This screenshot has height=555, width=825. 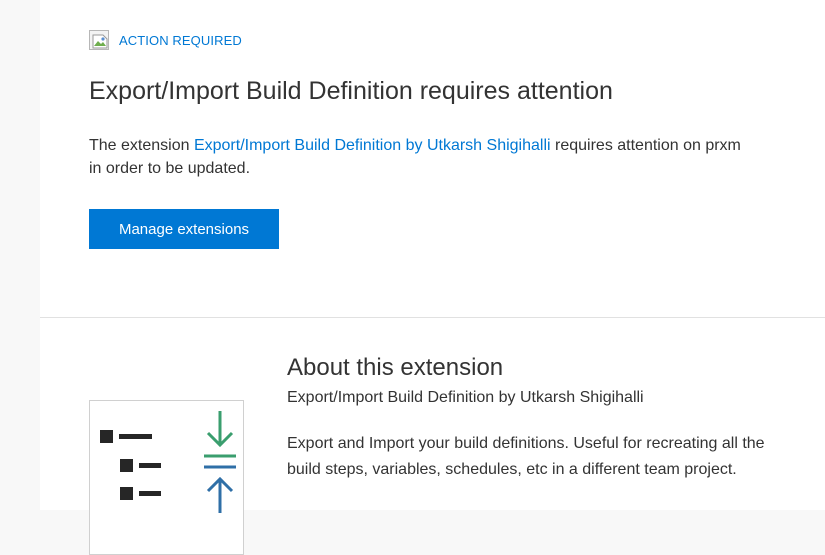 What do you see at coordinates (184, 229) in the screenshot?
I see `manage-extensions-button: Manage extensions` at bounding box center [184, 229].